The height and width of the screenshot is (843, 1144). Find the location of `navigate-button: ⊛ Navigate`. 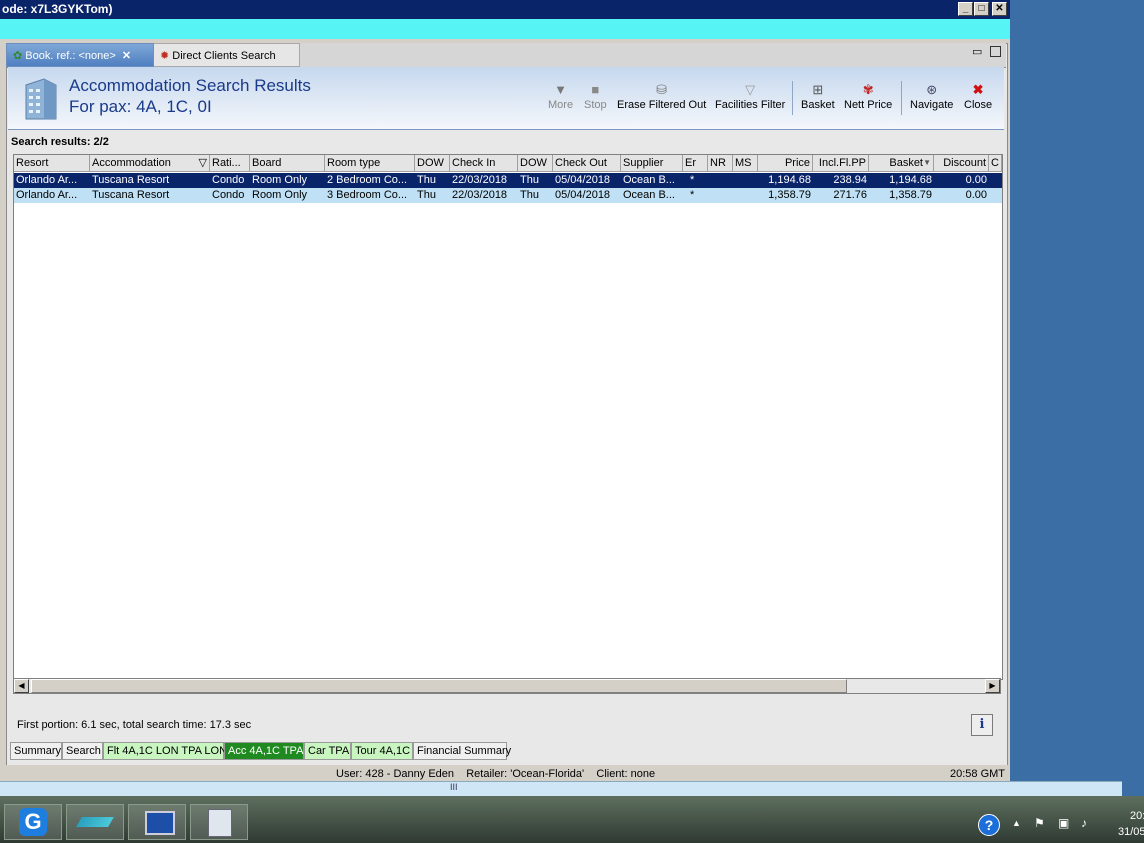

navigate-button: ⊛ Navigate is located at coordinates (932, 97).